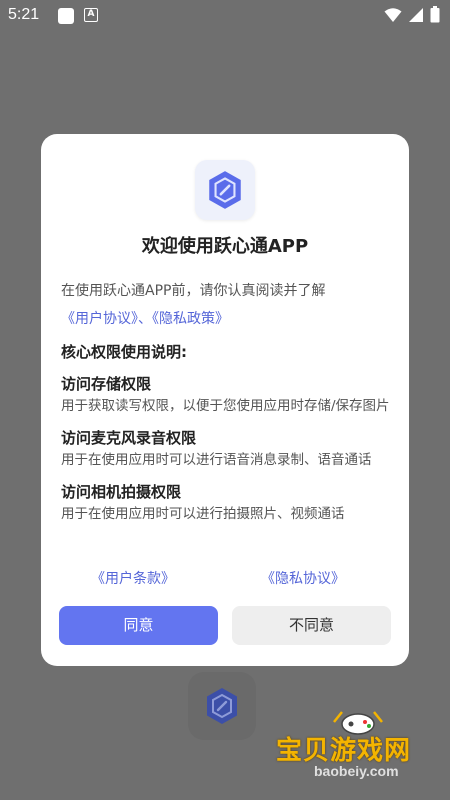 This screenshot has height=800, width=450. What do you see at coordinates (133, 578) in the screenshot?
I see `user-terms-link: 《用户条款》` at bounding box center [133, 578].